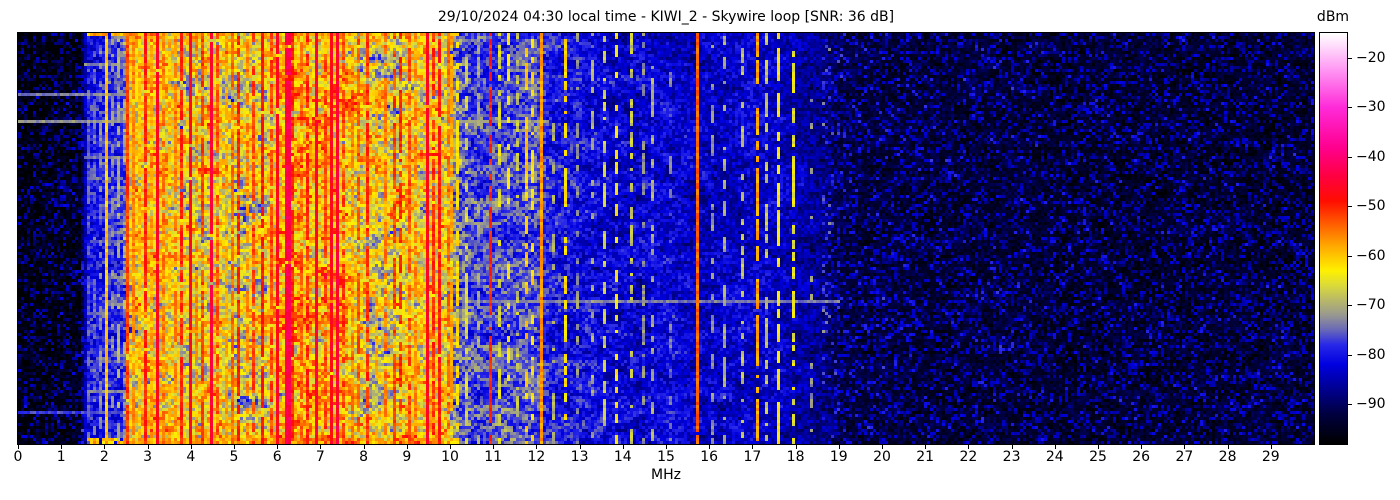 The height and width of the screenshot is (500, 1400). What do you see at coordinates (191, 457) in the screenshot?
I see `x-tick-label: 4` at bounding box center [191, 457].